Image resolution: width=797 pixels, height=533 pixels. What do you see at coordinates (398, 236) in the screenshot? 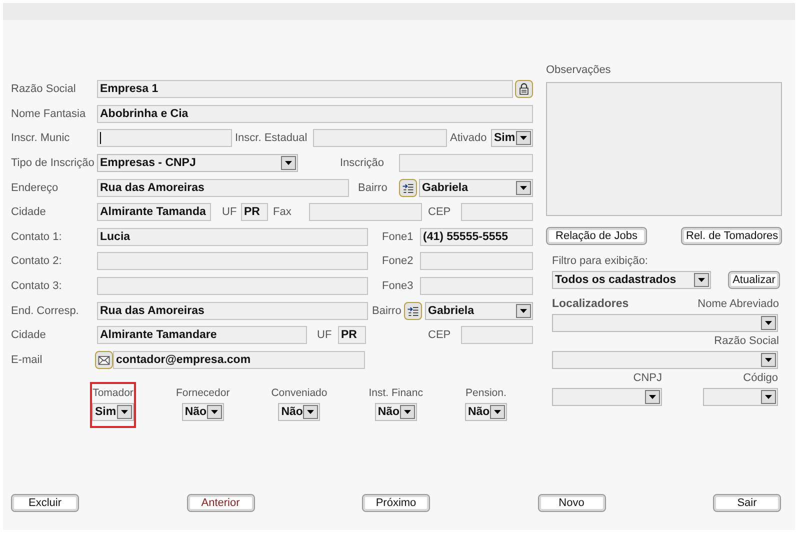
I see `field-label: Fone1` at bounding box center [398, 236].